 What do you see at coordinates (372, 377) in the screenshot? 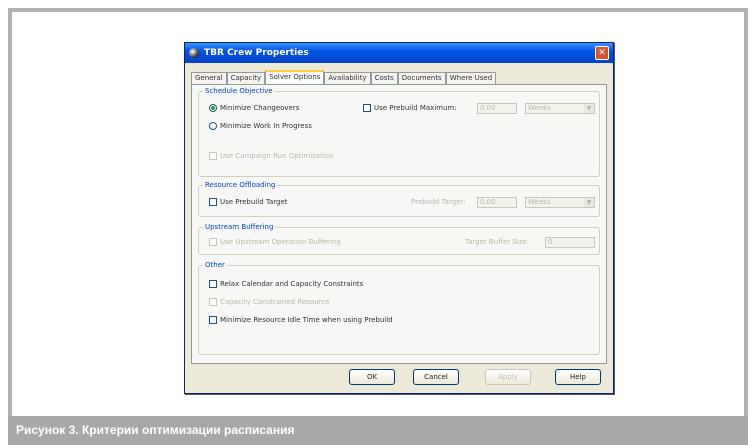
I see `ok-button: OK` at bounding box center [372, 377].